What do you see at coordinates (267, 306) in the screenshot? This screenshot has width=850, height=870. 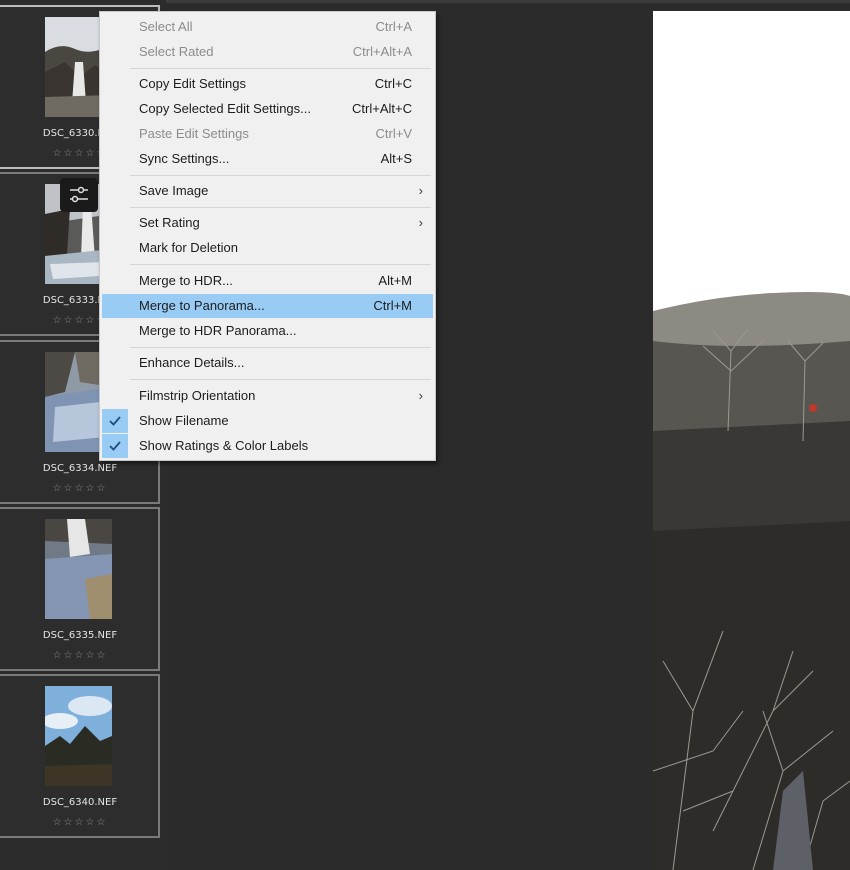 I see `menu-item-merge-to-panorama: Merge to Panorama... Ctrl+M` at bounding box center [267, 306].